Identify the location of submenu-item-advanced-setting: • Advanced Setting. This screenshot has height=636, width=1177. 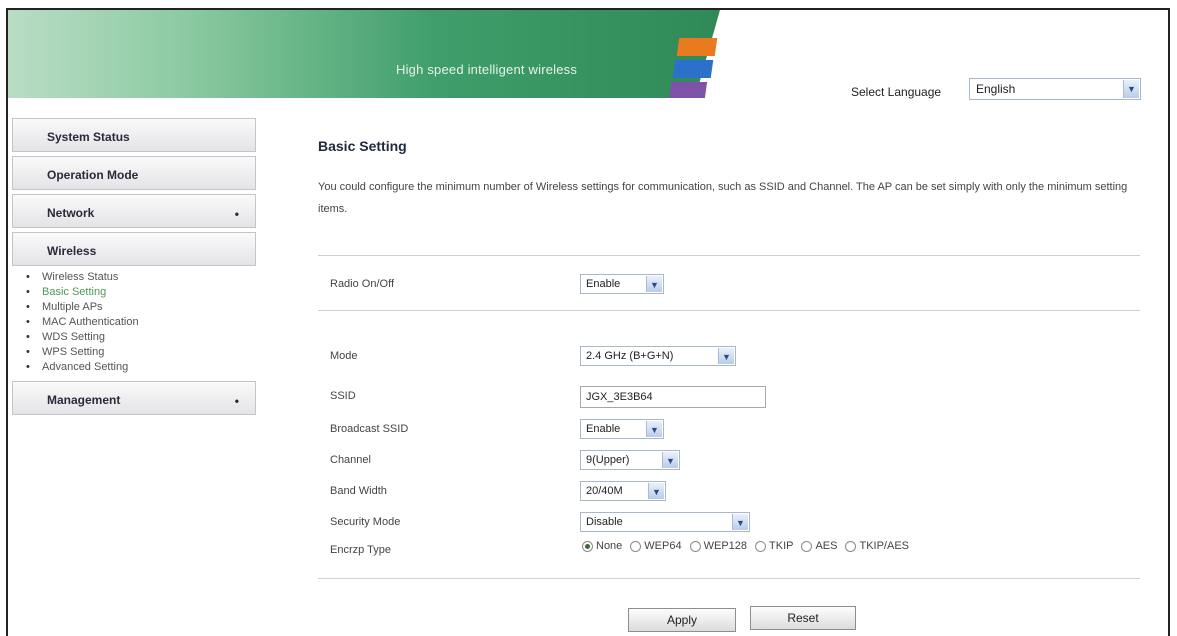
(134, 367).